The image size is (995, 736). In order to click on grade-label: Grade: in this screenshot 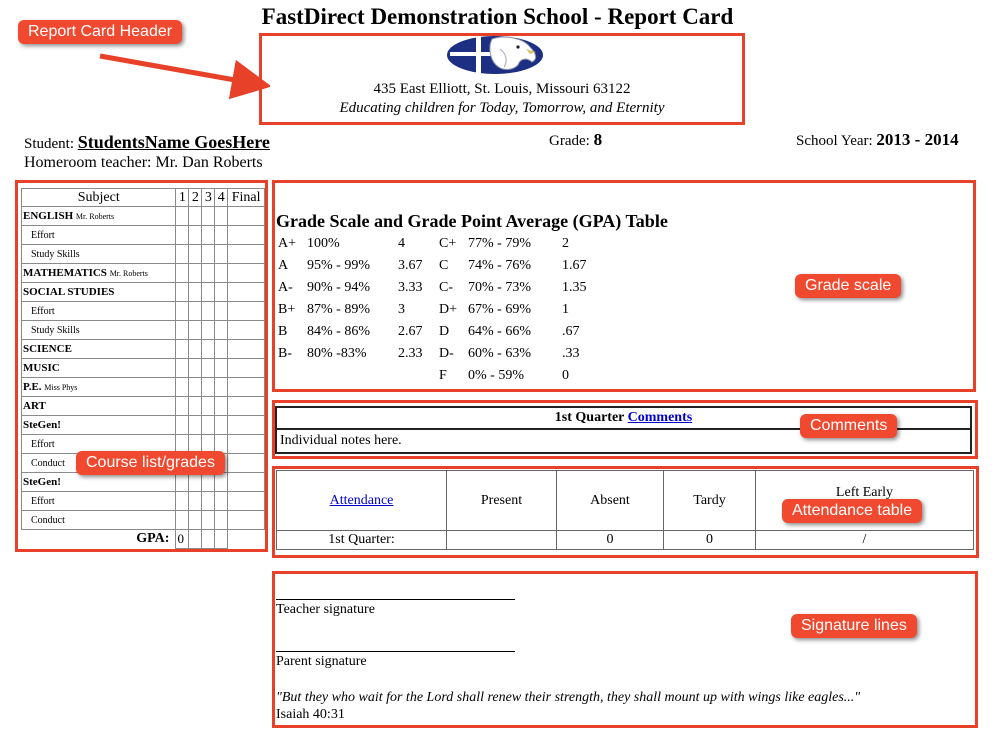, I will do `click(569, 141)`.